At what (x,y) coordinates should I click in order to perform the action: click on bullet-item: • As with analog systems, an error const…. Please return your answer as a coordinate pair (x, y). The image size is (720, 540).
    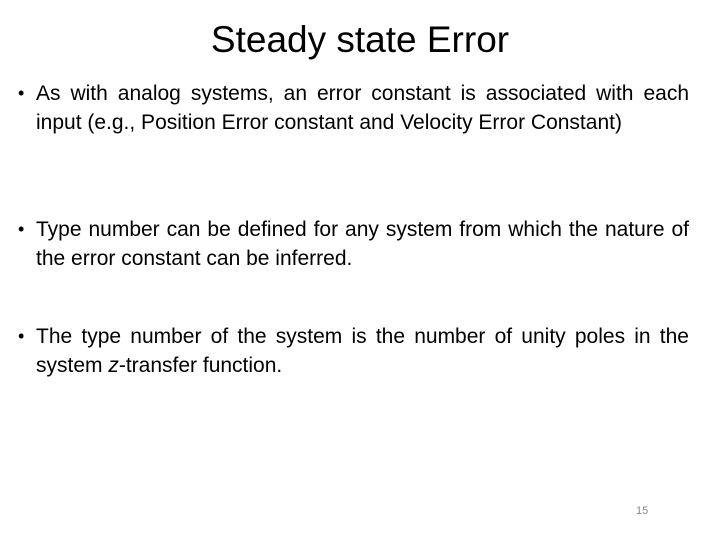
    Looking at the image, I should click on (353, 108).